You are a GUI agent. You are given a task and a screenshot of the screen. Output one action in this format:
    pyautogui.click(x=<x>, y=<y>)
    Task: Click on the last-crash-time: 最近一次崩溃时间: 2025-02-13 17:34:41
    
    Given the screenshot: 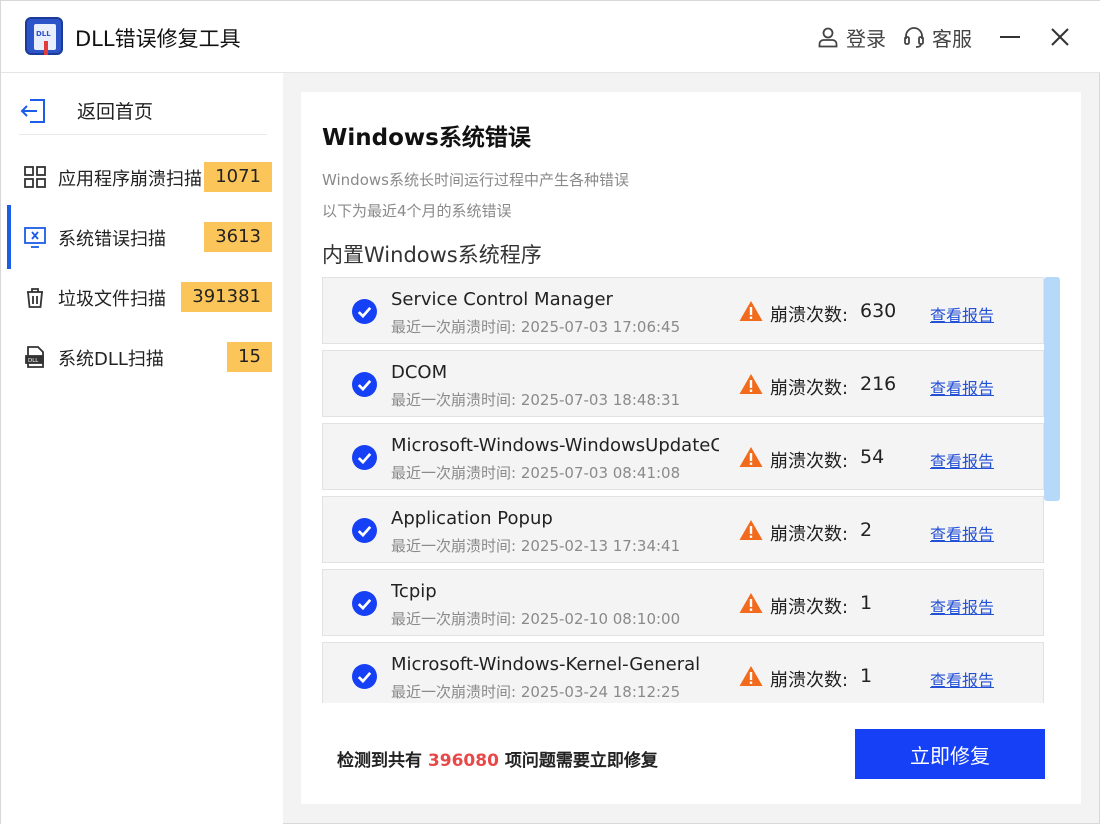 What is the action you would take?
    pyautogui.click(x=535, y=545)
    